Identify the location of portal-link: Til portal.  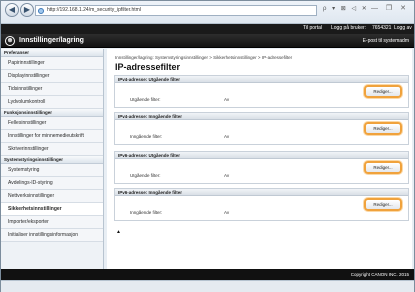
(312, 28).